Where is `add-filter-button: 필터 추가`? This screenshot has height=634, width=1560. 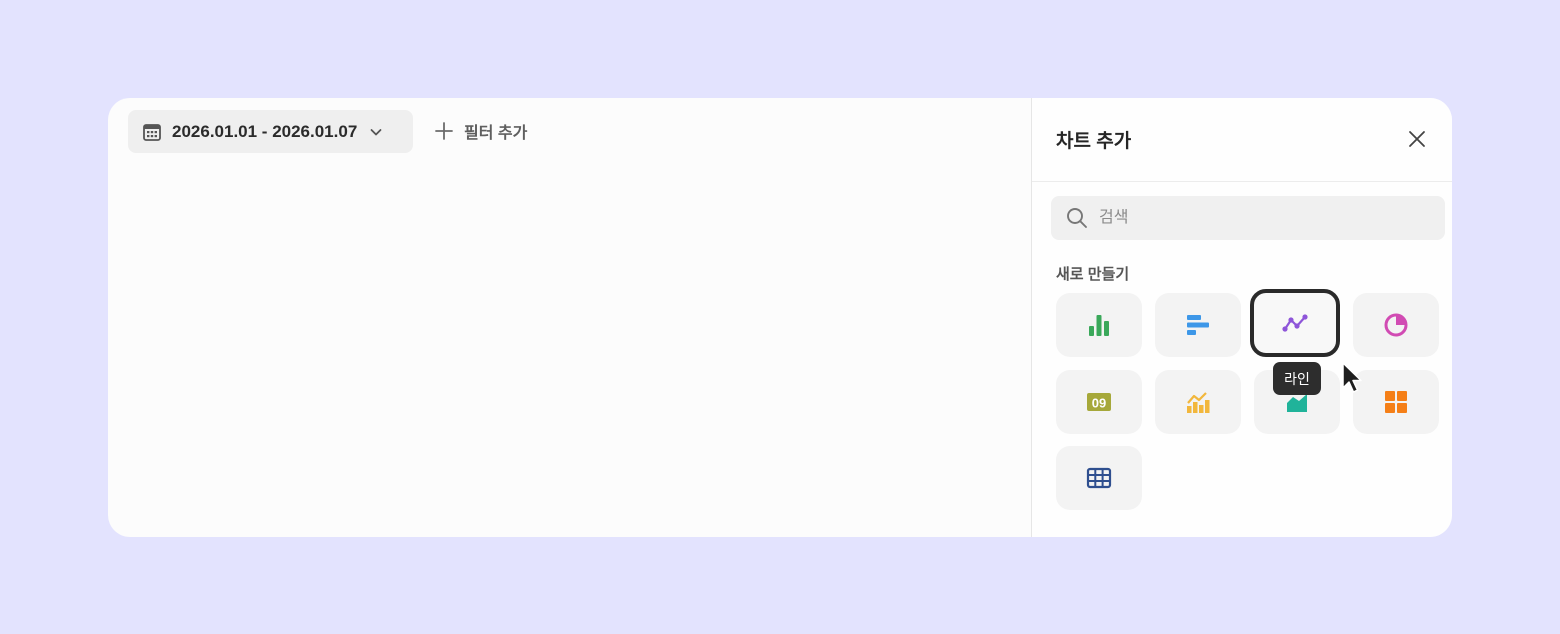
add-filter-button: 필터 추가 is located at coordinates (479, 131).